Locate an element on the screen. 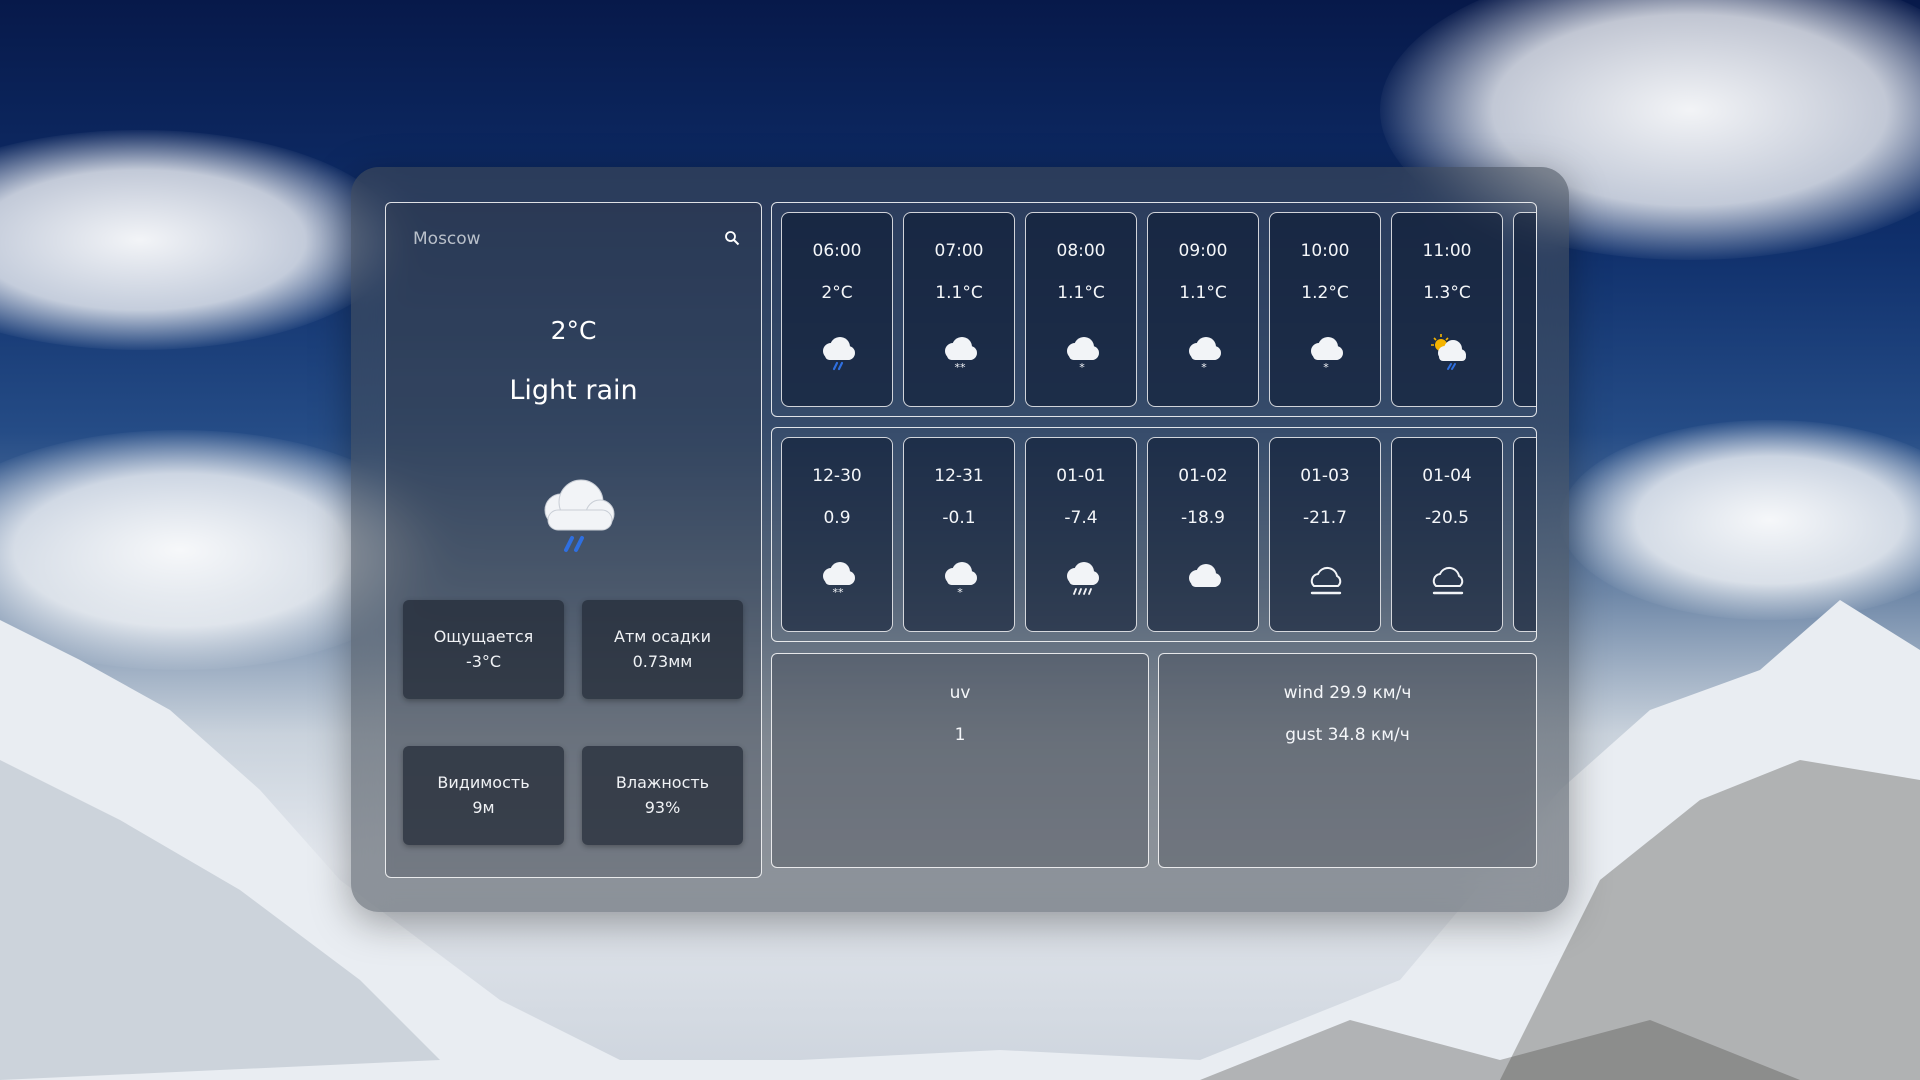 The height and width of the screenshot is (1080, 1920). hourly-card: 08:00 1.1°C * is located at coordinates (1081, 309).